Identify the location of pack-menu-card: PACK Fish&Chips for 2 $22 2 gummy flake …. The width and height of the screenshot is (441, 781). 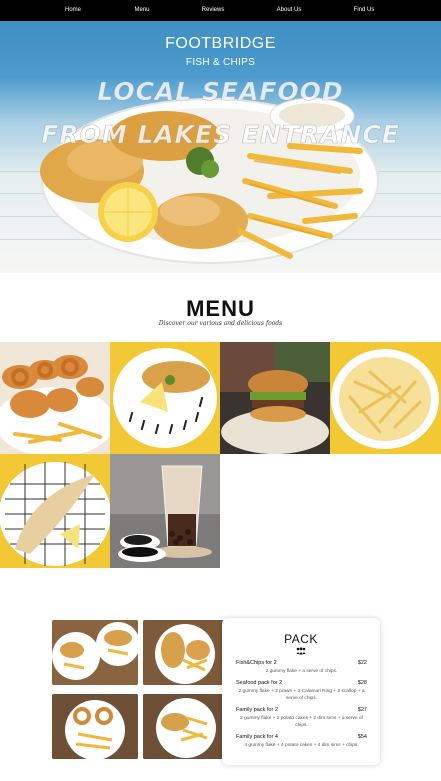
(301, 691).